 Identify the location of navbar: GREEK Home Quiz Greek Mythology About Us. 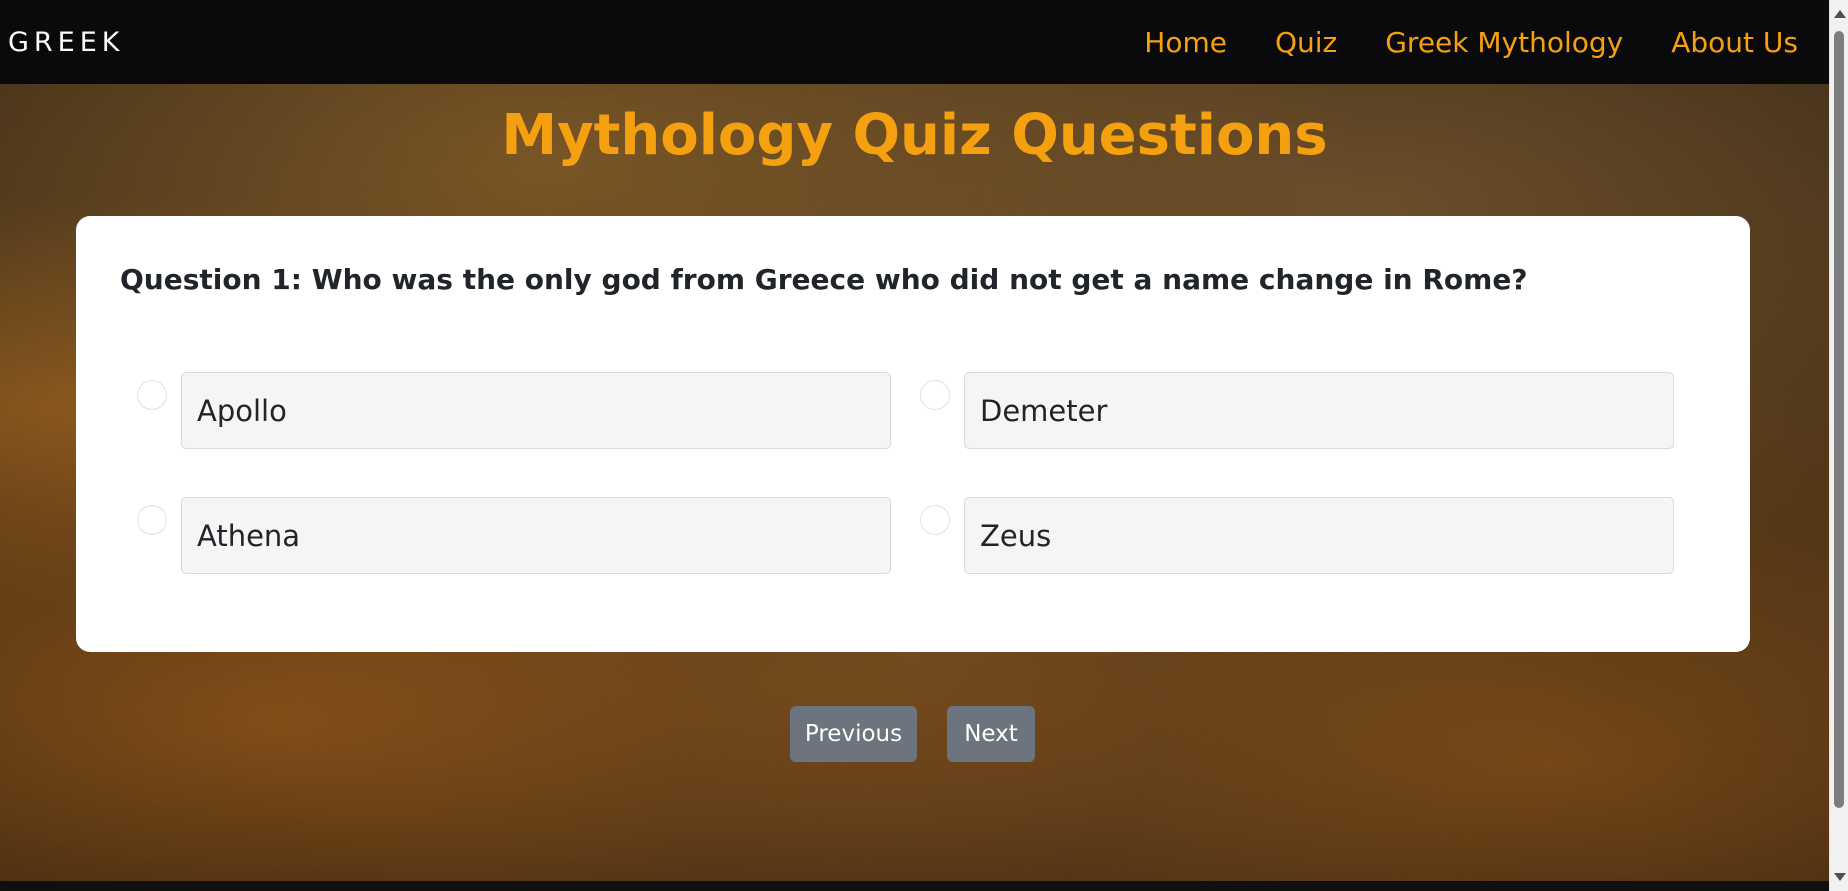
(914, 42).